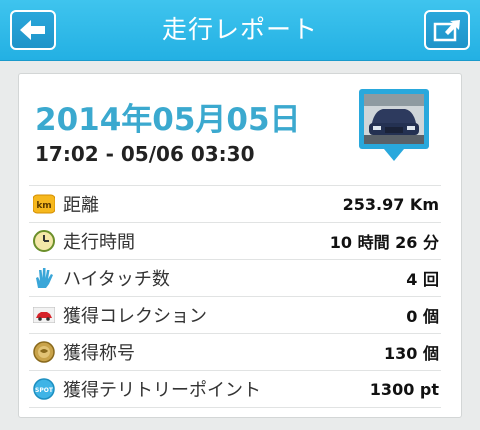 The width and height of the screenshot is (480, 430). Describe the element at coordinates (390, 204) in the screenshot. I see `distance-value: 253.97 Km` at that location.